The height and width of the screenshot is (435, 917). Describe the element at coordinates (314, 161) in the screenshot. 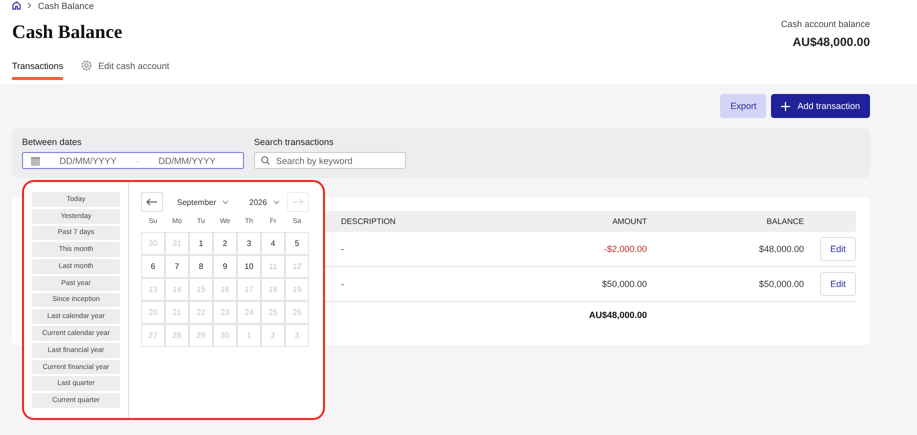

I see `search-placeholder: Search by keyword` at that location.